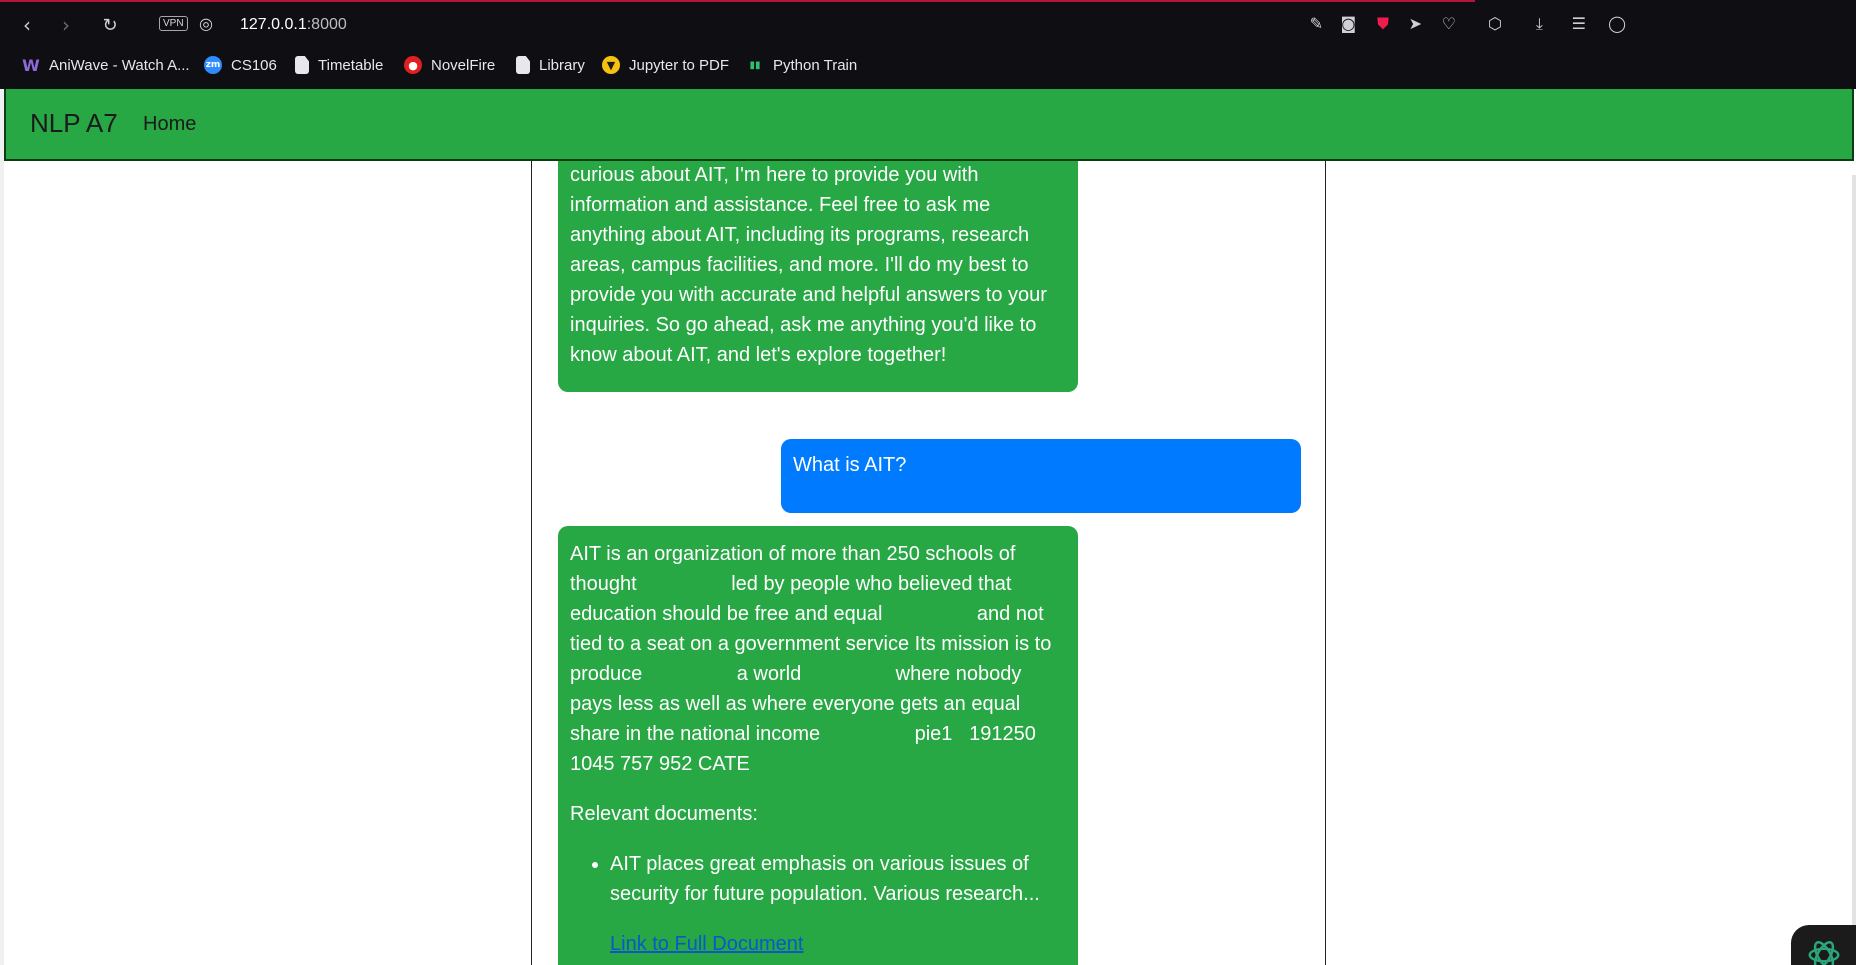 The width and height of the screenshot is (1856, 965). I want to click on vpn-badge: VPN, so click(173, 23).